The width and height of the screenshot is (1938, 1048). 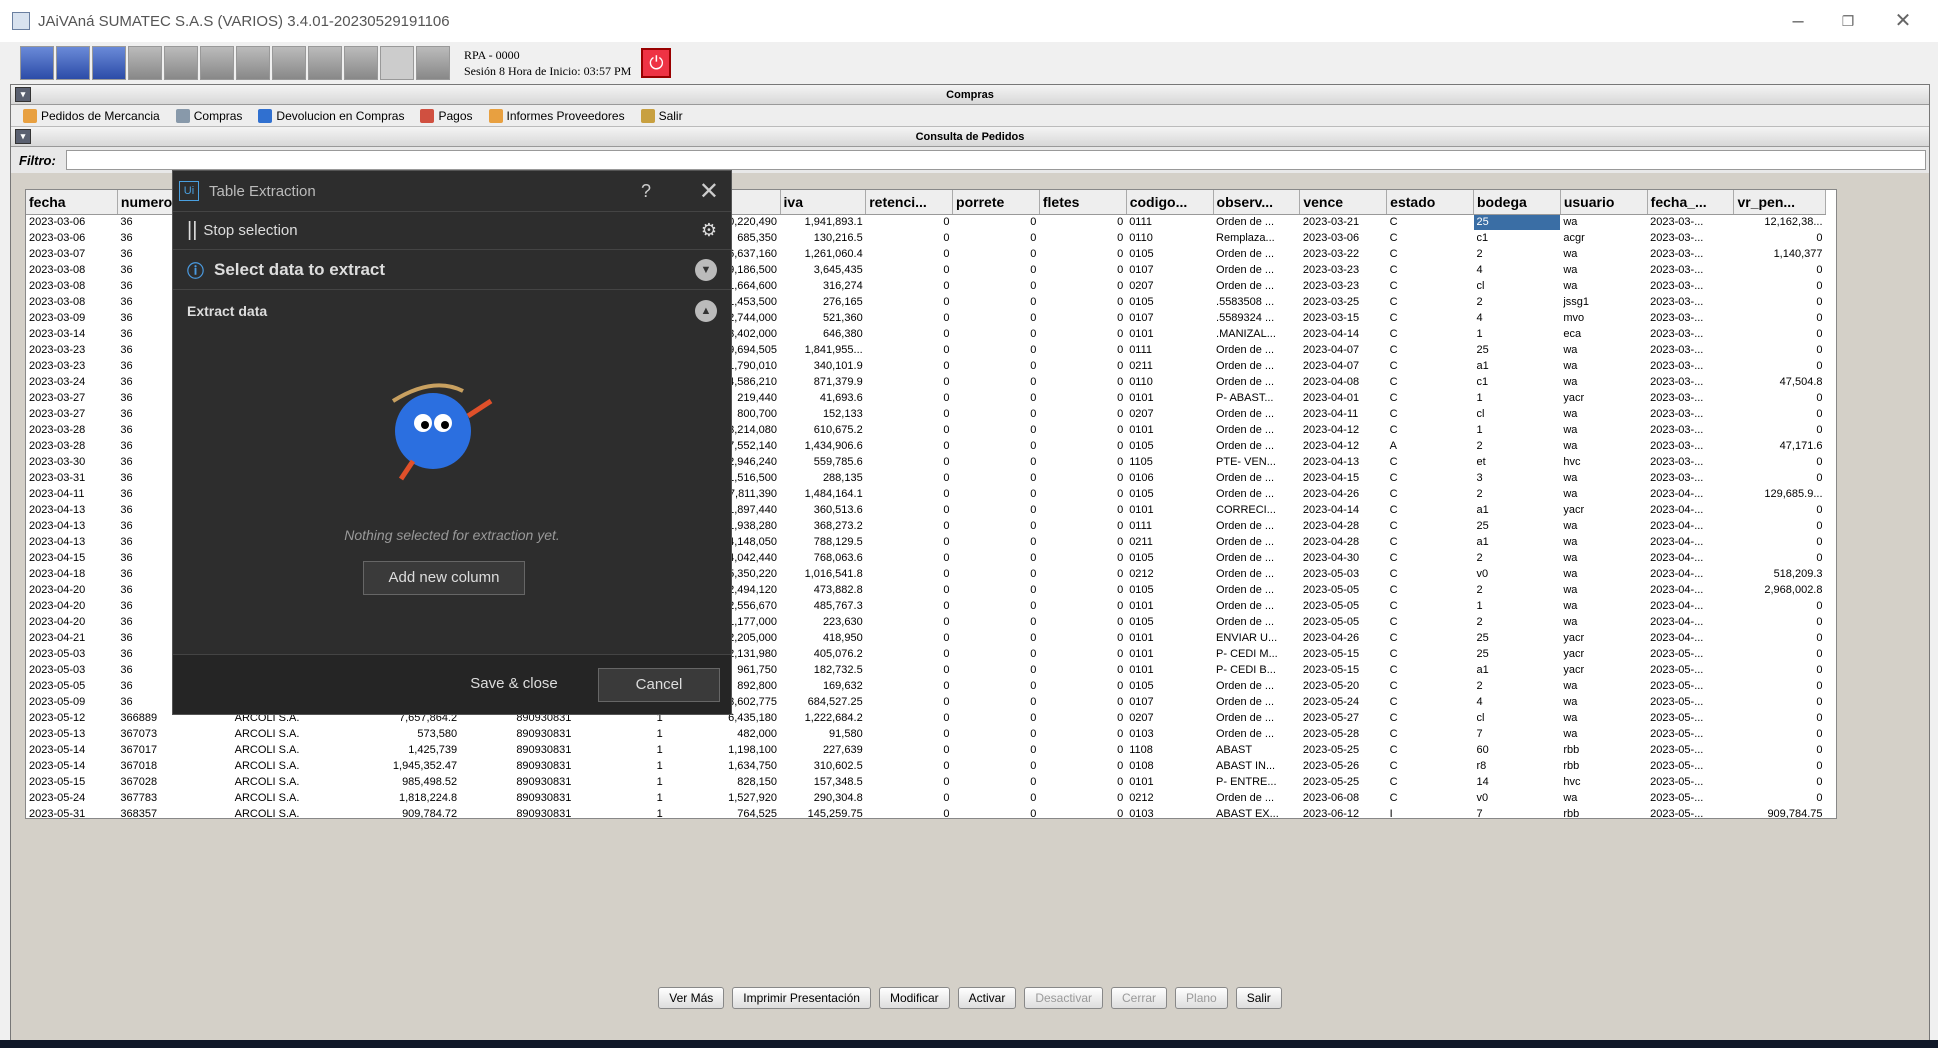 I want to click on table-cell, so click(x=334, y=782).